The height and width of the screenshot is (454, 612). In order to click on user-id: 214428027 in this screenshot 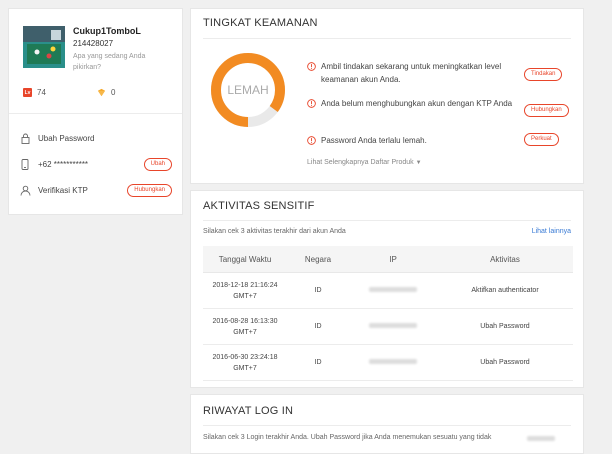, I will do `click(93, 43)`.